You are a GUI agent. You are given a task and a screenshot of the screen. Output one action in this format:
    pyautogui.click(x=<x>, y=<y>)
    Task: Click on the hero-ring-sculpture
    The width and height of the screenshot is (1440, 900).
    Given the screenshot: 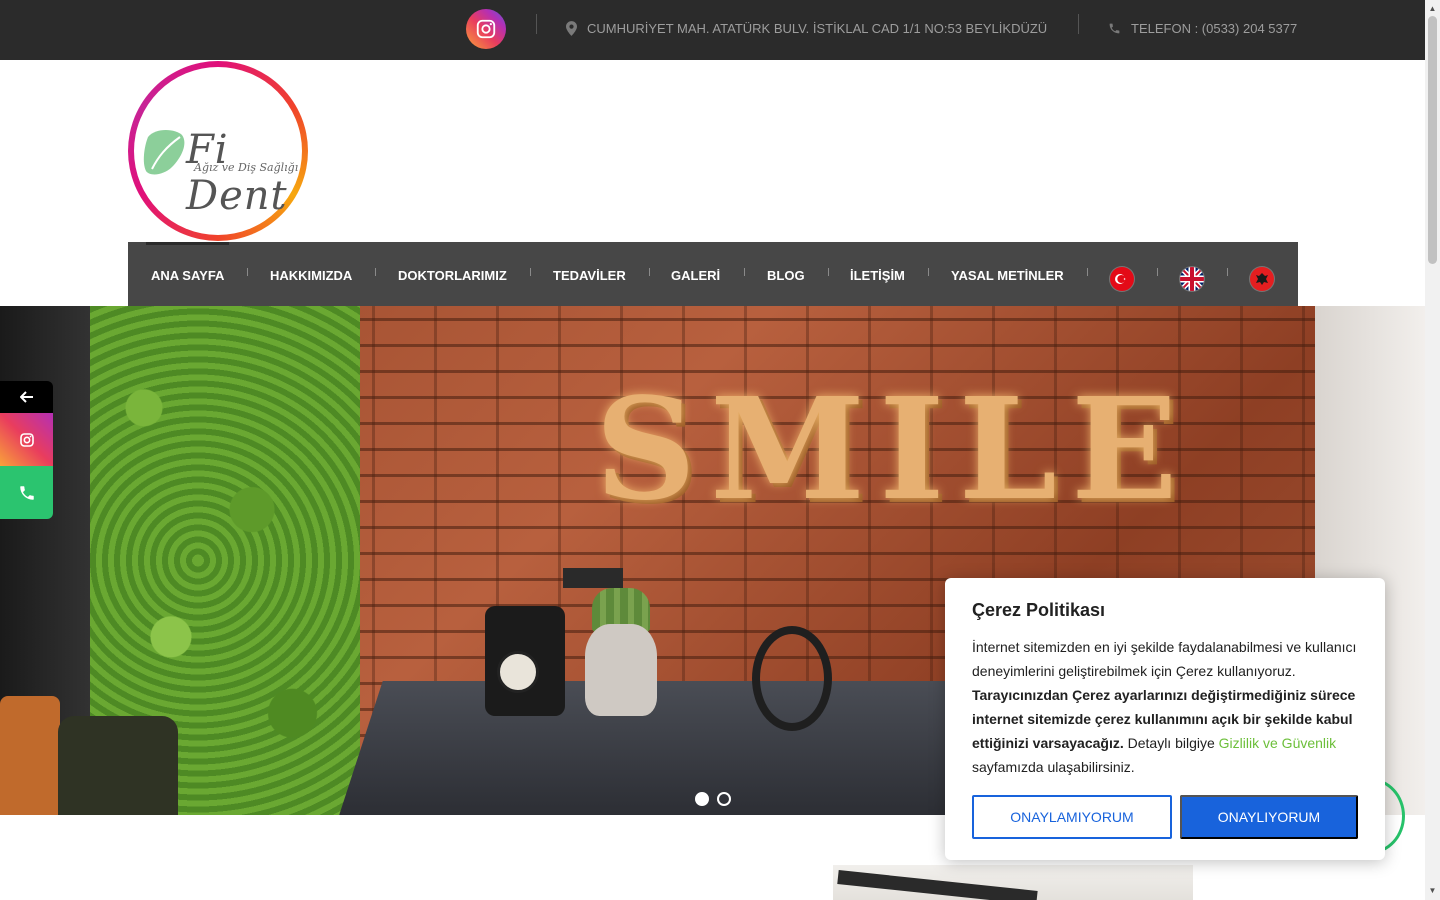 What is the action you would take?
    pyautogui.click(x=792, y=678)
    